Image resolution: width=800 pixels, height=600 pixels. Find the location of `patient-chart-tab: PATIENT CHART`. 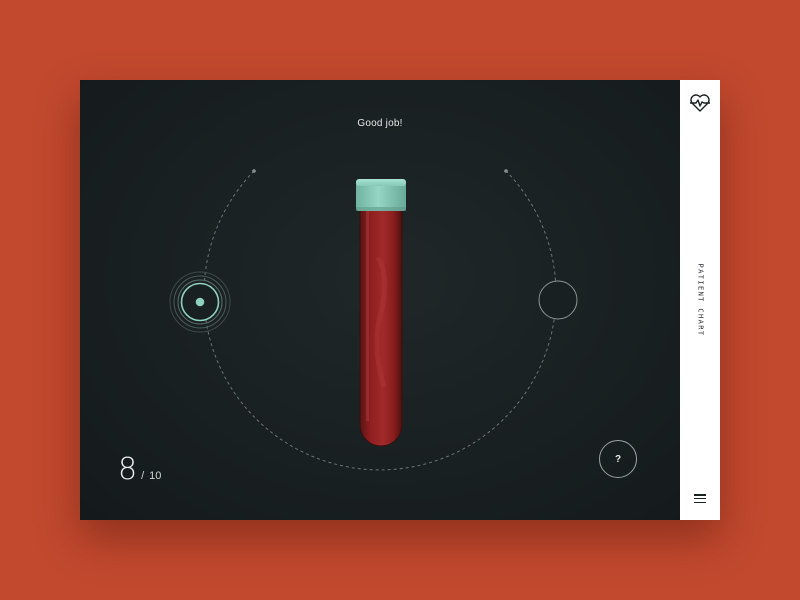

patient-chart-tab: PATIENT CHART is located at coordinates (700, 300).